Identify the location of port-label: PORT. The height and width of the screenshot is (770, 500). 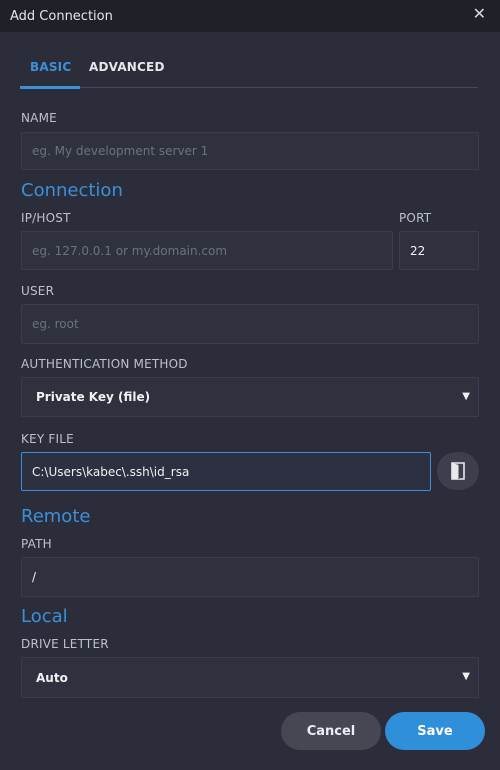
(415, 218).